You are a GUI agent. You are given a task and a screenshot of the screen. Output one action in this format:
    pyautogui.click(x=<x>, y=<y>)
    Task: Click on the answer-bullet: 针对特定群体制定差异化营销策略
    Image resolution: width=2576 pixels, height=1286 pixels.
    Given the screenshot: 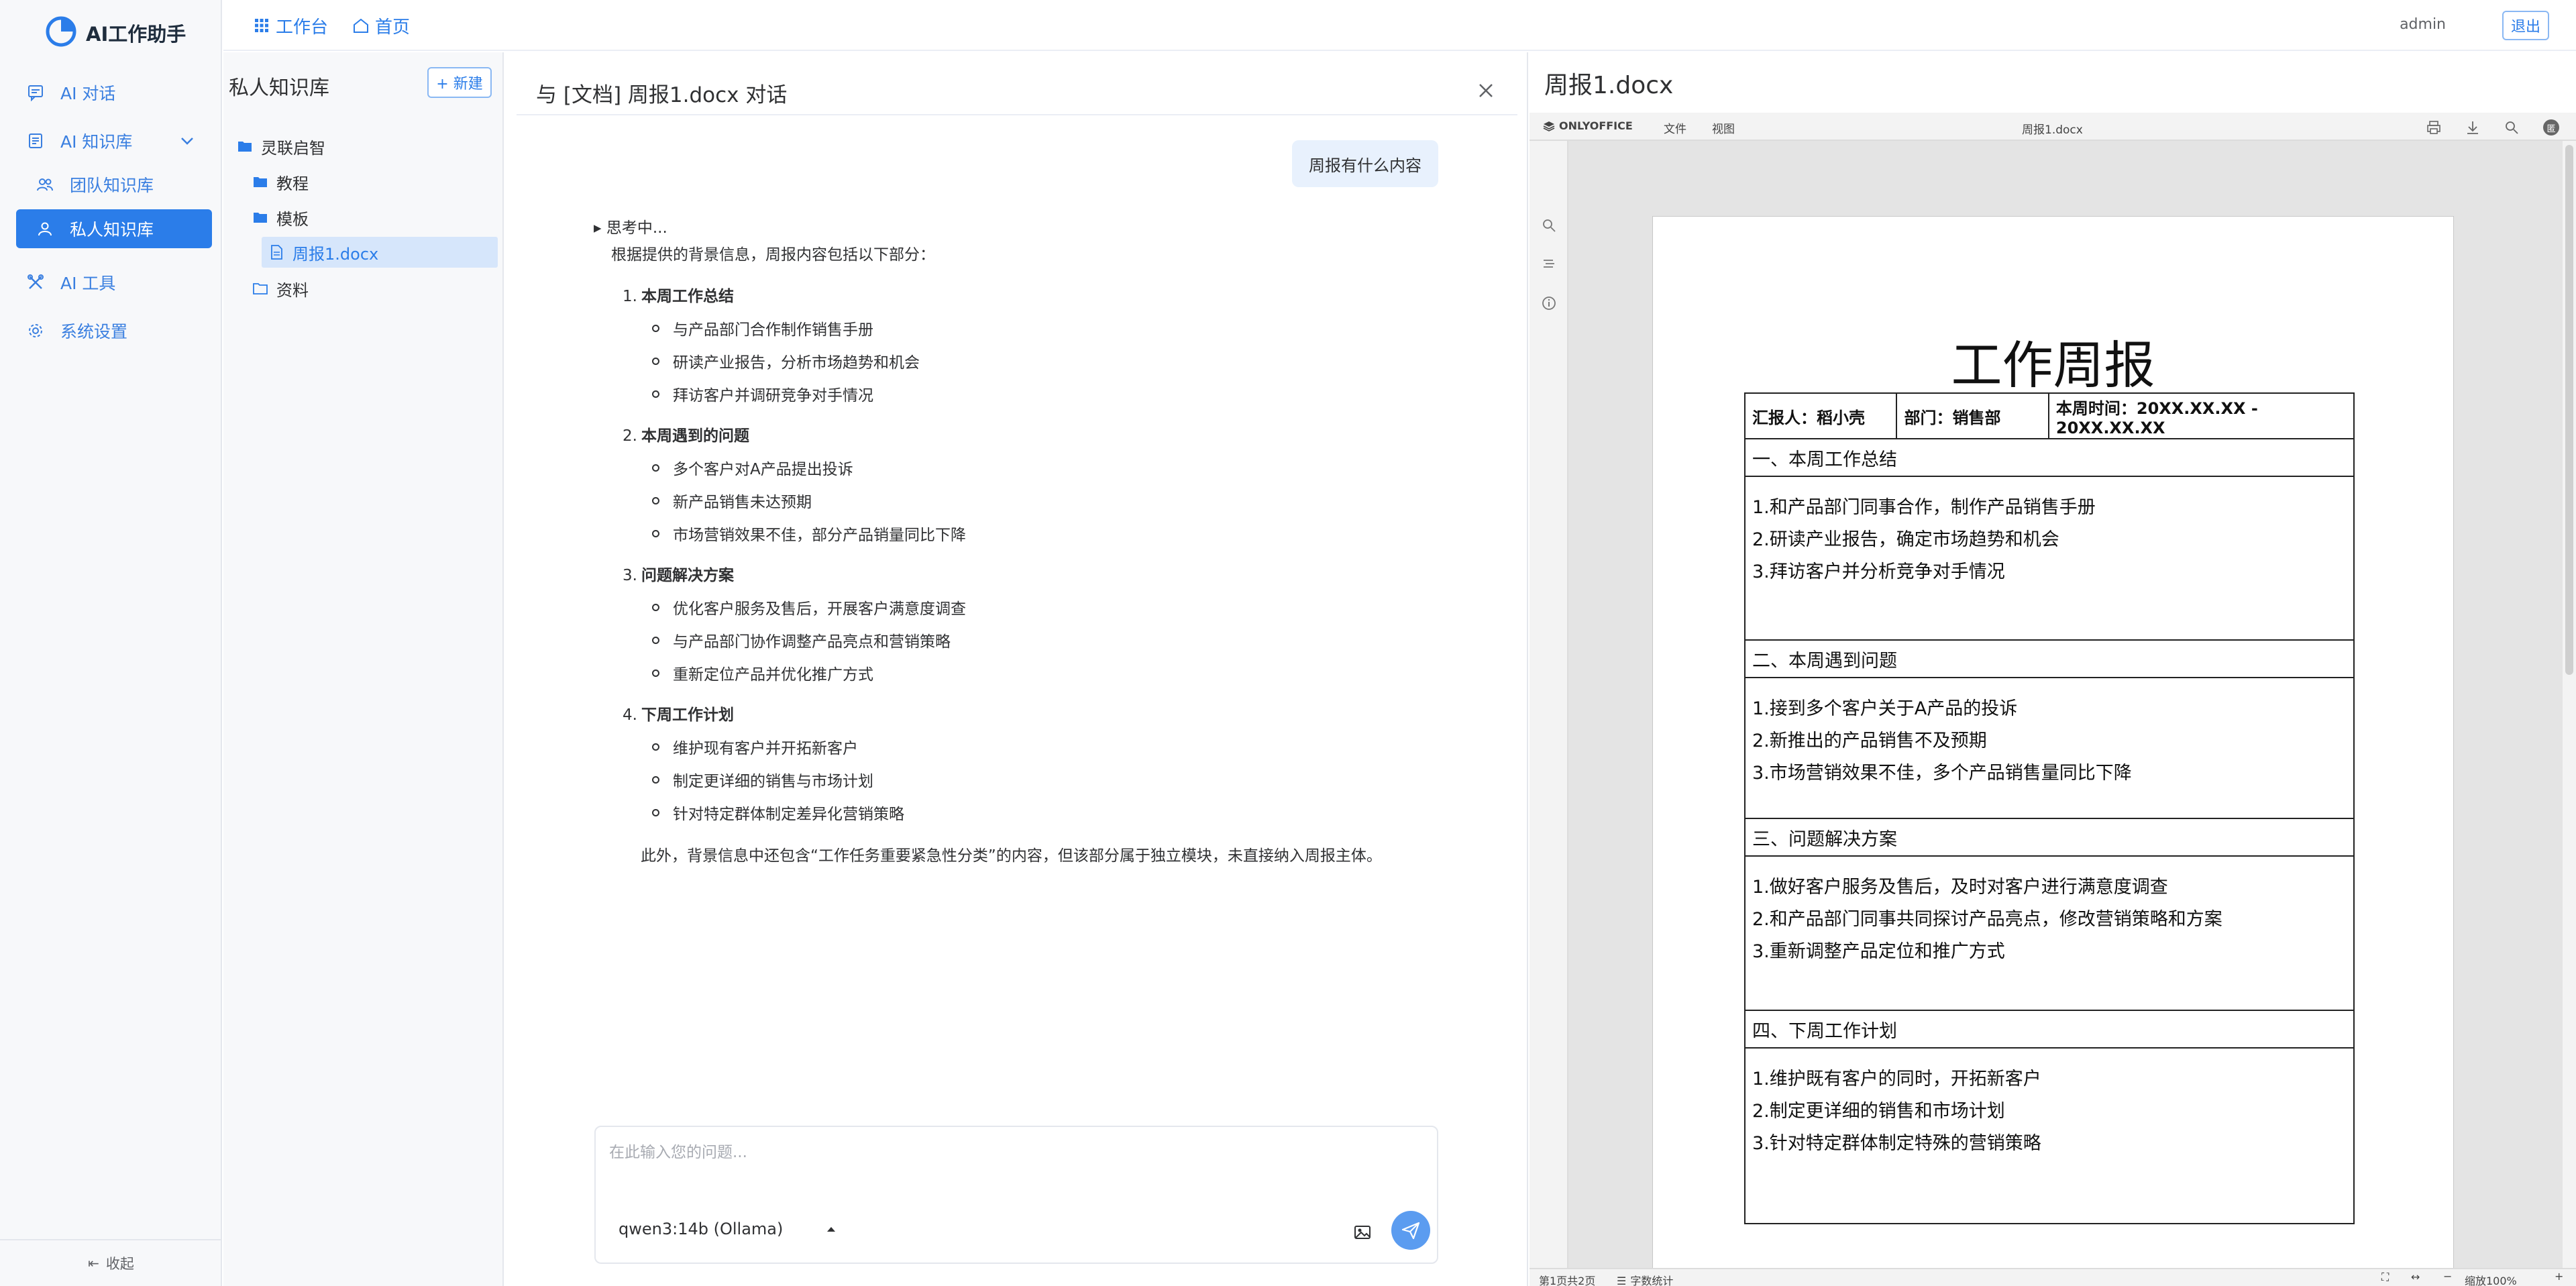 What is the action you would take?
    pyautogui.click(x=778, y=812)
    